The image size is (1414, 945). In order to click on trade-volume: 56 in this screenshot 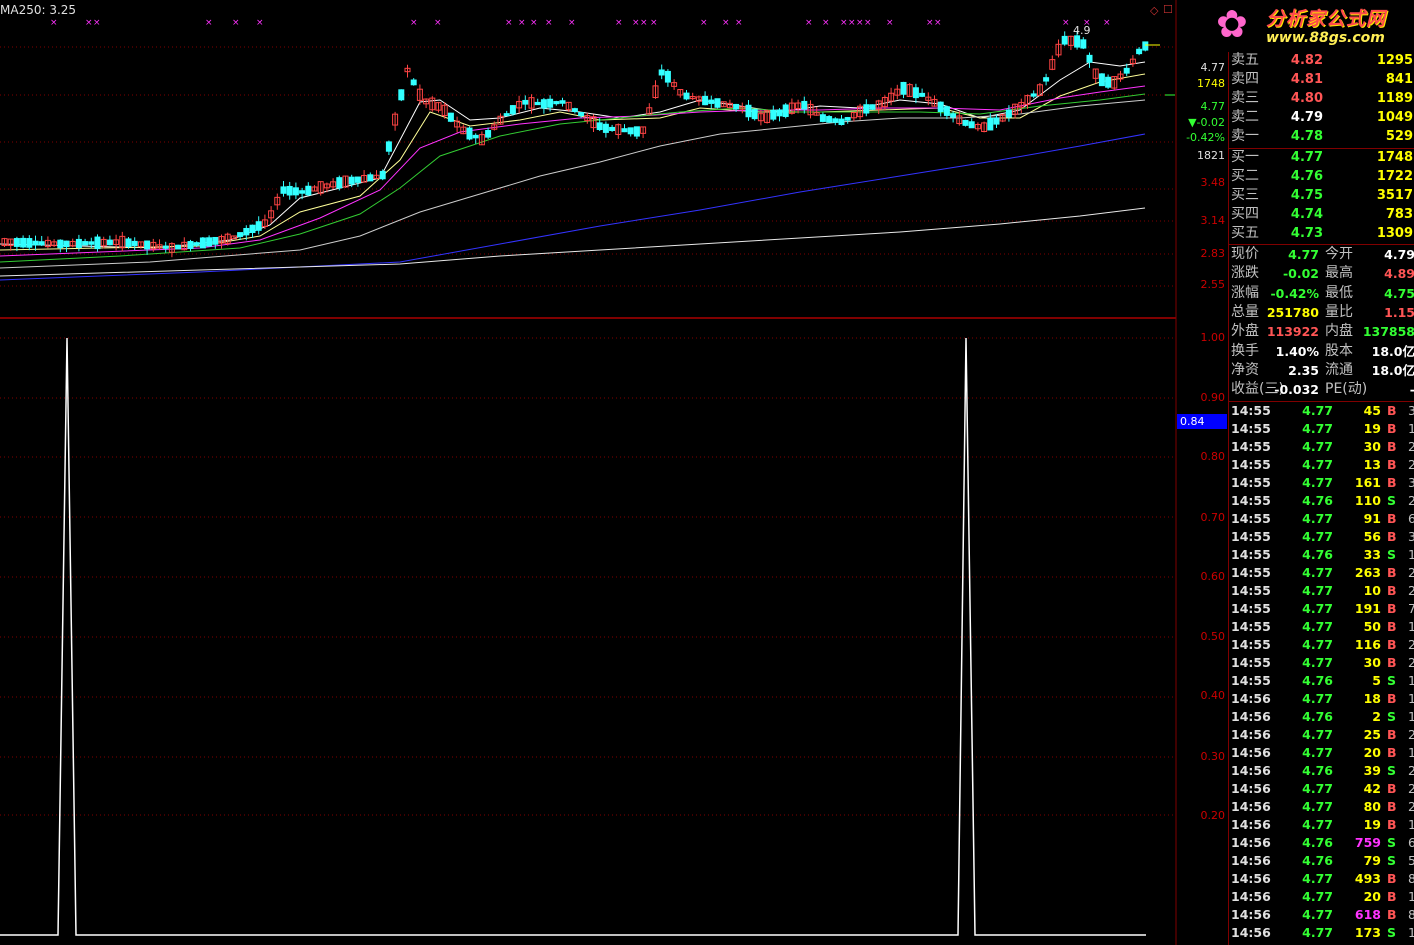, I will do `click(1372, 536)`.